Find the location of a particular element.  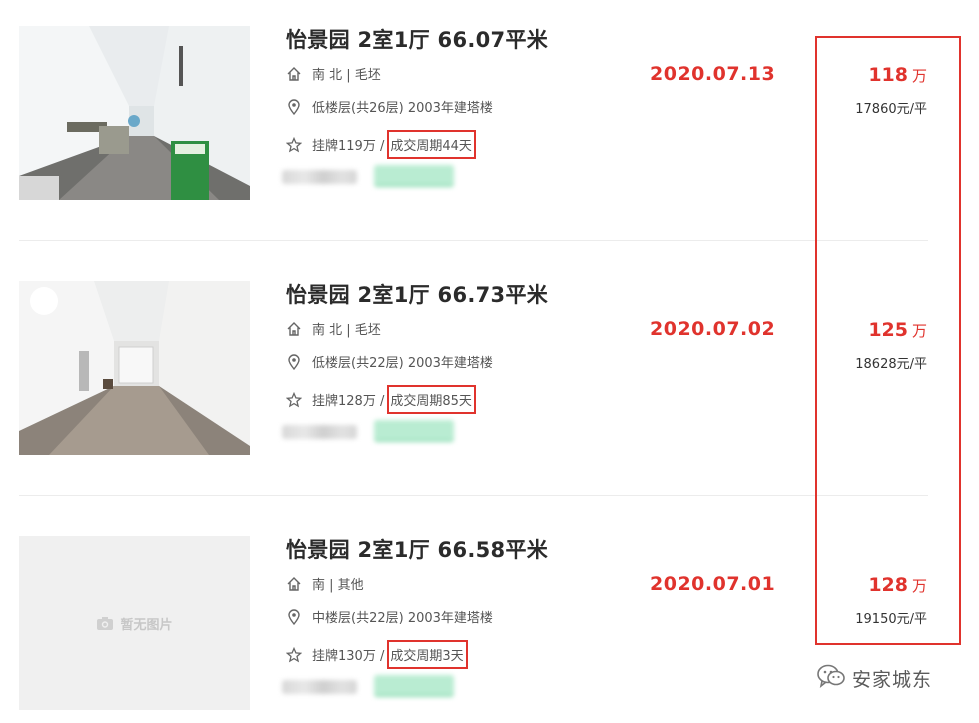

deal-date: 2020.07.01 is located at coordinates (713, 584).